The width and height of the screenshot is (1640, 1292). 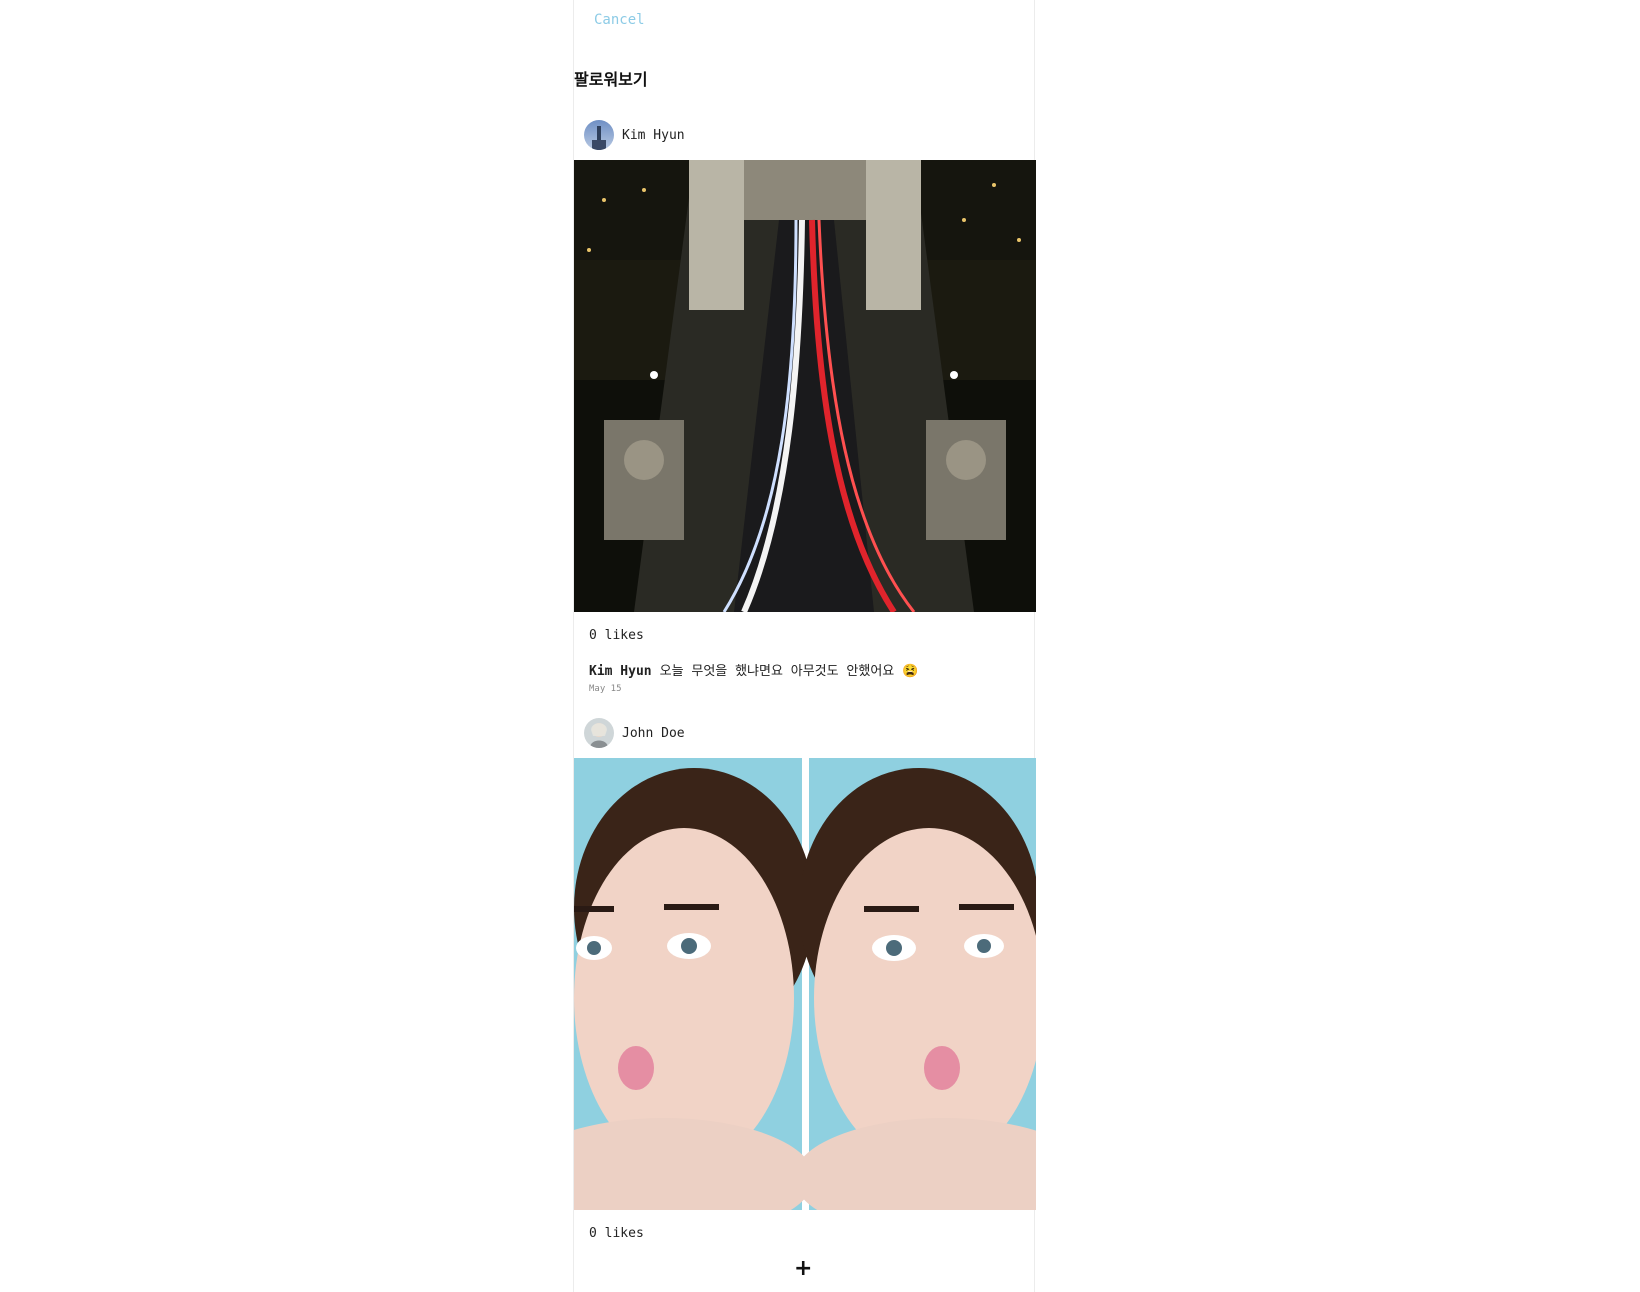 I want to click on post-username: Kim Hyun, so click(x=653, y=135).